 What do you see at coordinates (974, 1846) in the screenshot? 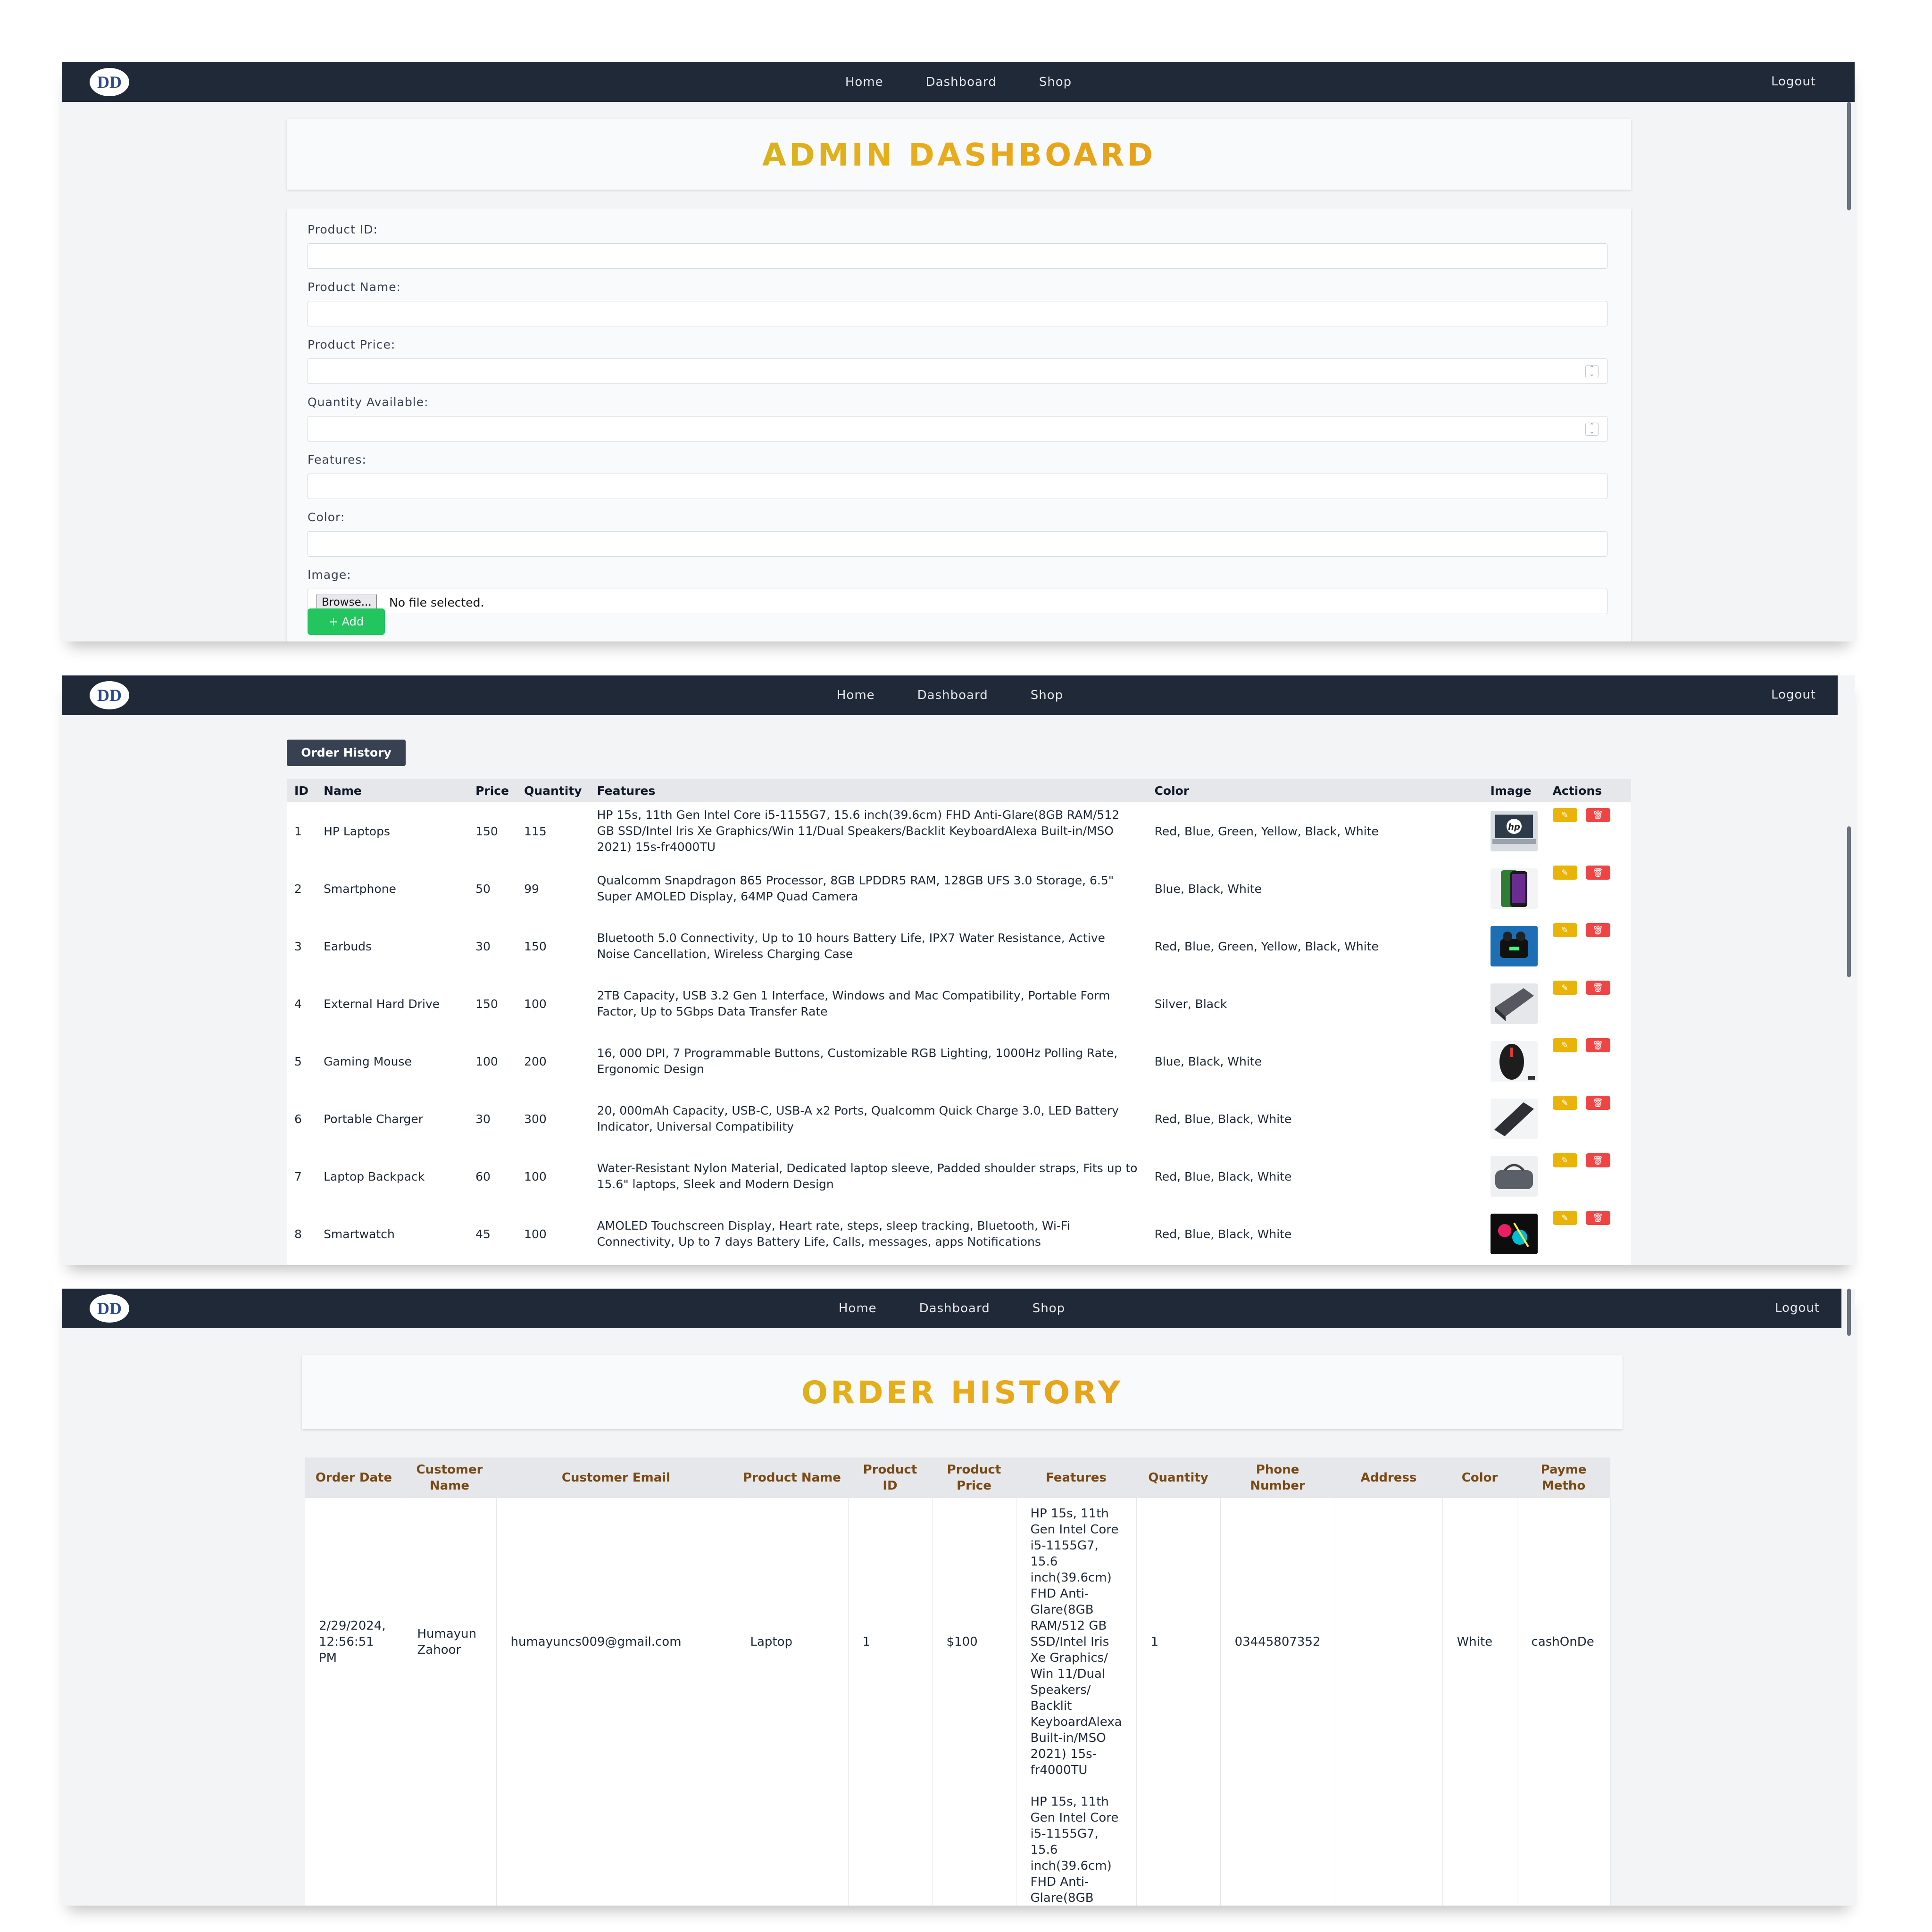
I see `cell-product-price` at bounding box center [974, 1846].